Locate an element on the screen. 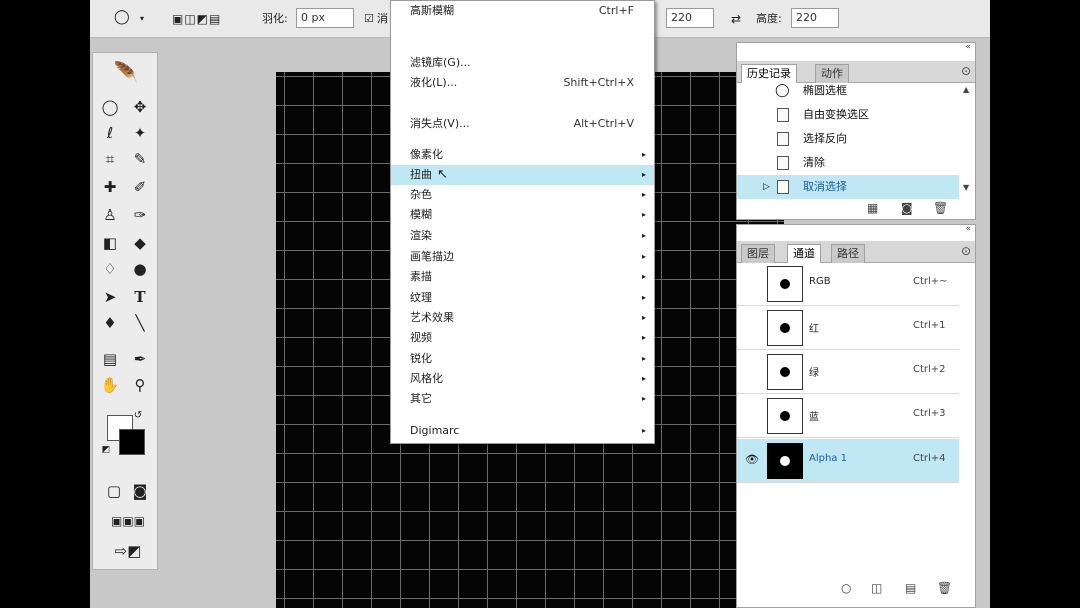 Image resolution: width=1080 pixels, height=608 pixels. eraser-tool-icon: ◧ is located at coordinates (110, 243).